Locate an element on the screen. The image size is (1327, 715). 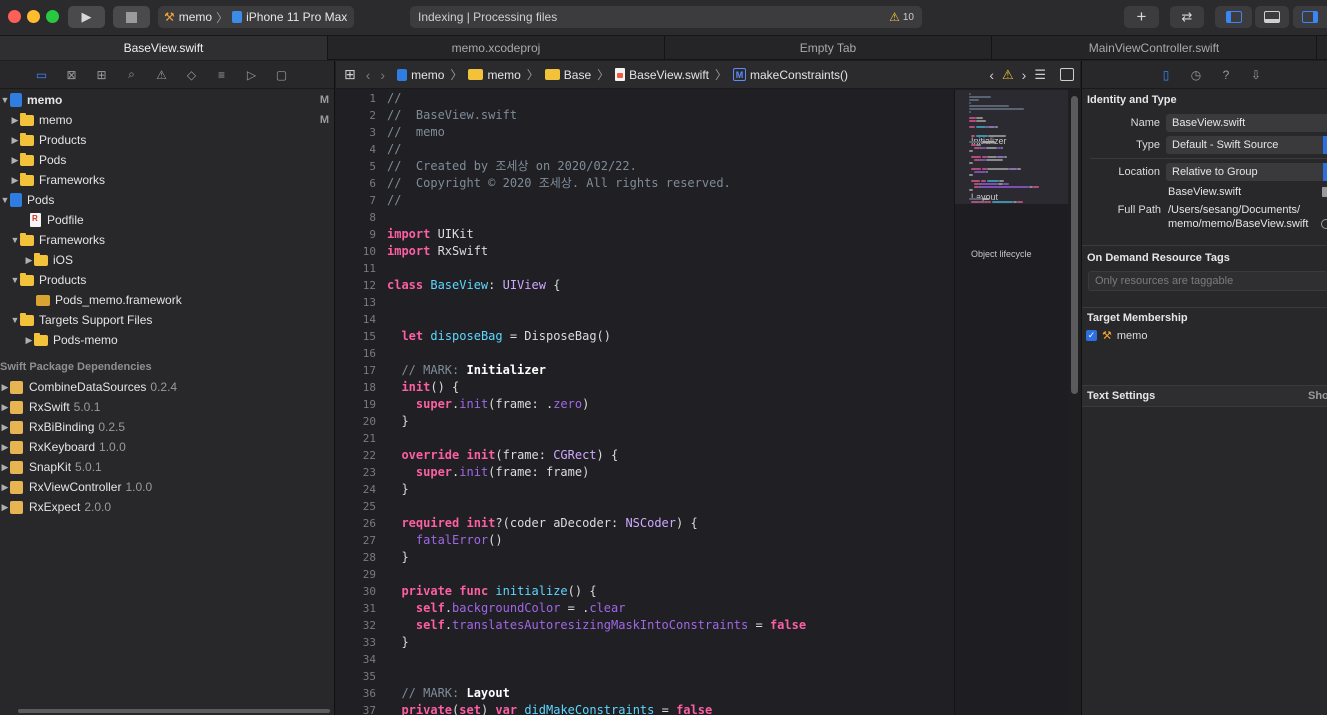
full-path-value-line-2: memo/memo/BaseView.swift is located at coordinates (1238, 224).